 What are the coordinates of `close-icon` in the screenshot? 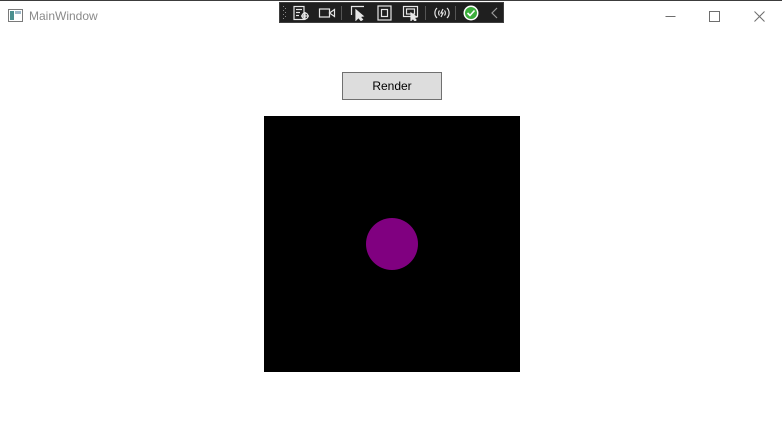 It's located at (759, 16).